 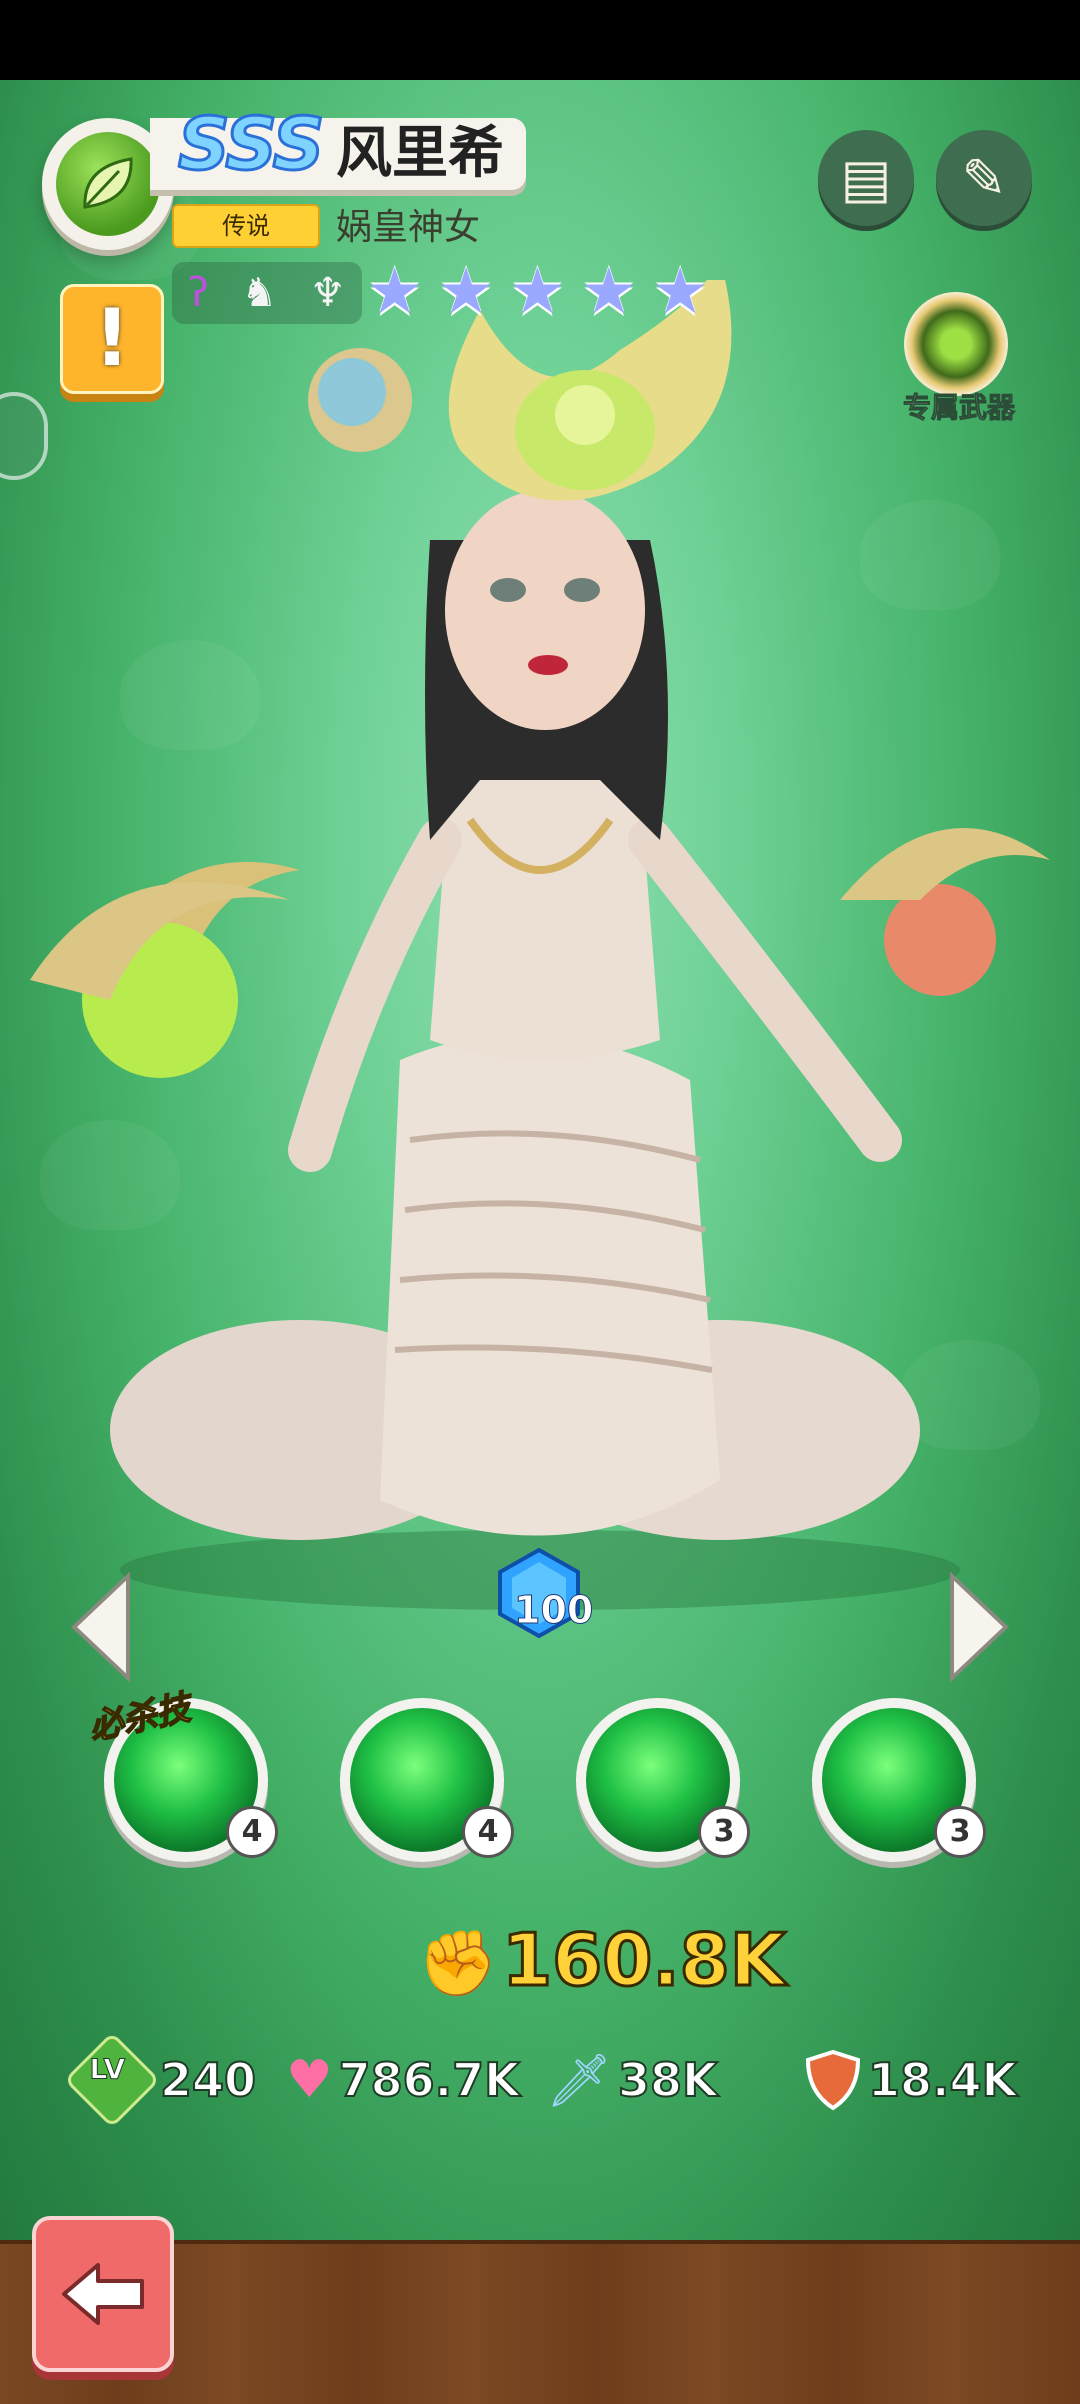 I want to click on sword-icon: 🗡, so click(x=579, y=2080).